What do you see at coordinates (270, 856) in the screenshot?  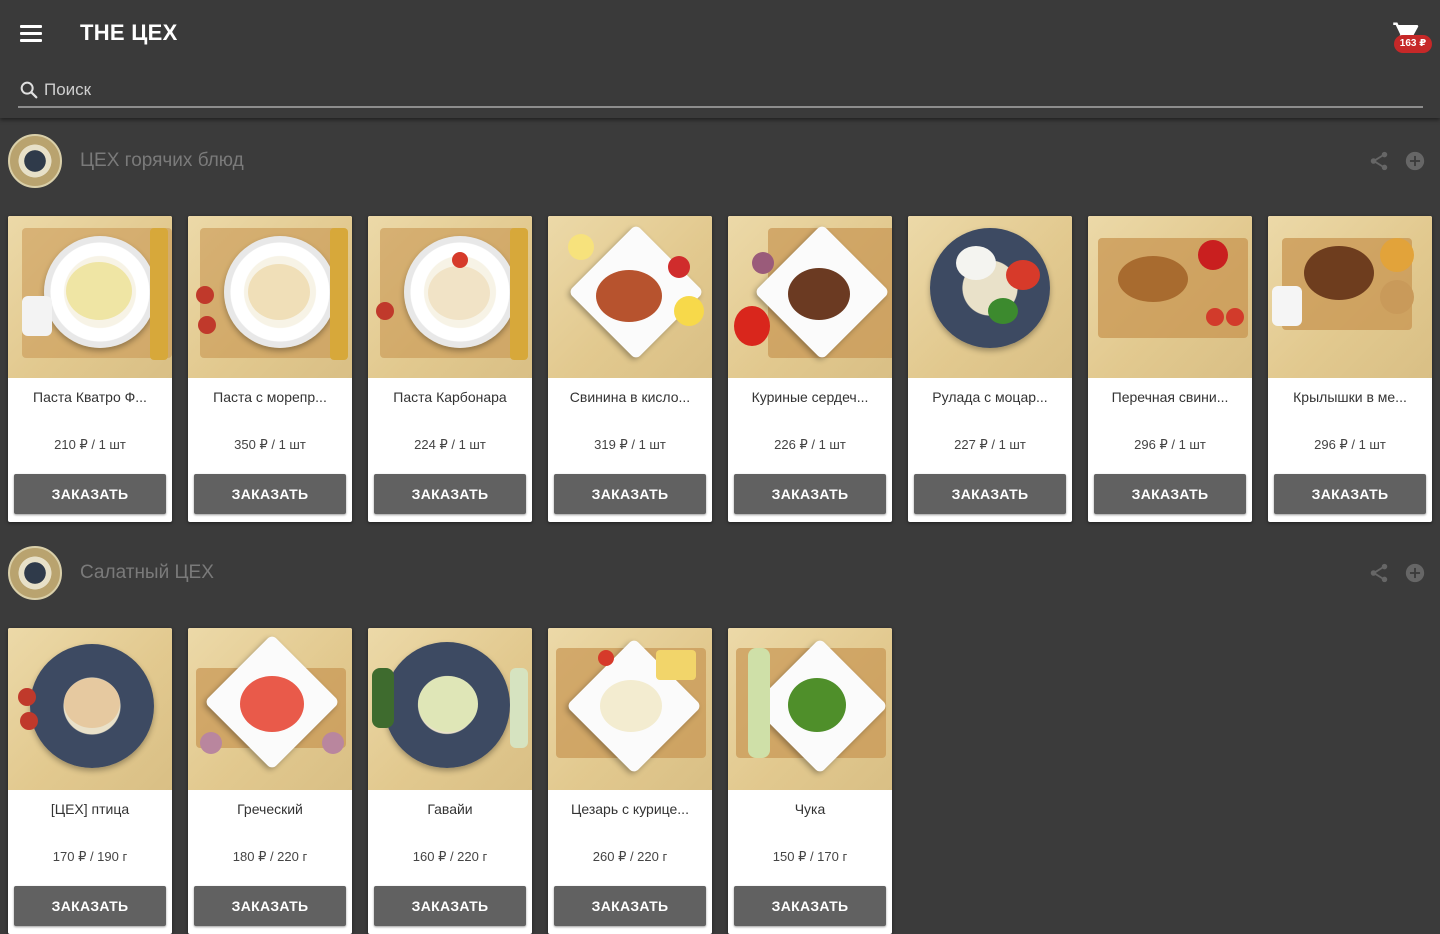 I see `product-price: 180 ₽ / 220 г` at bounding box center [270, 856].